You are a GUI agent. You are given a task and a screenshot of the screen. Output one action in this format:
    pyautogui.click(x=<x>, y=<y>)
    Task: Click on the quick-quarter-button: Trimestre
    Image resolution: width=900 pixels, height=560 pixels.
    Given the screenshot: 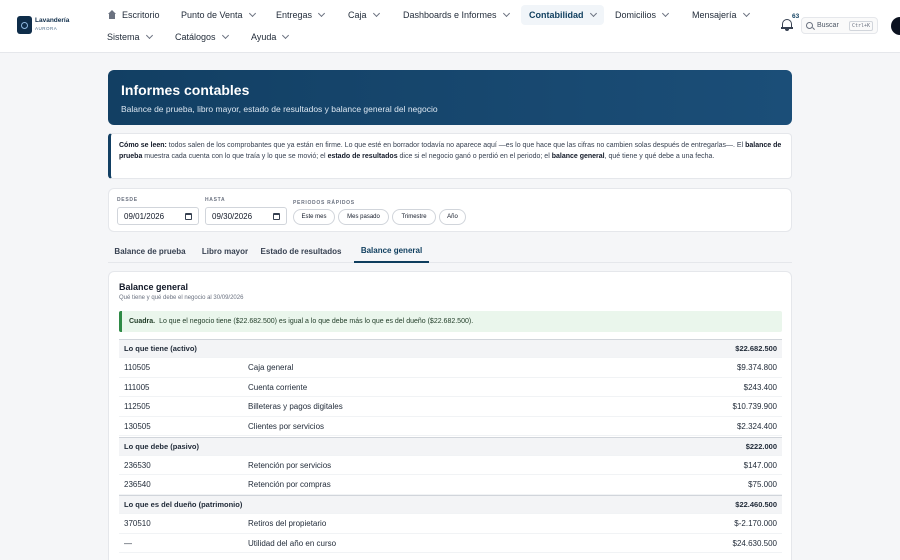 What is the action you would take?
    pyautogui.click(x=414, y=217)
    